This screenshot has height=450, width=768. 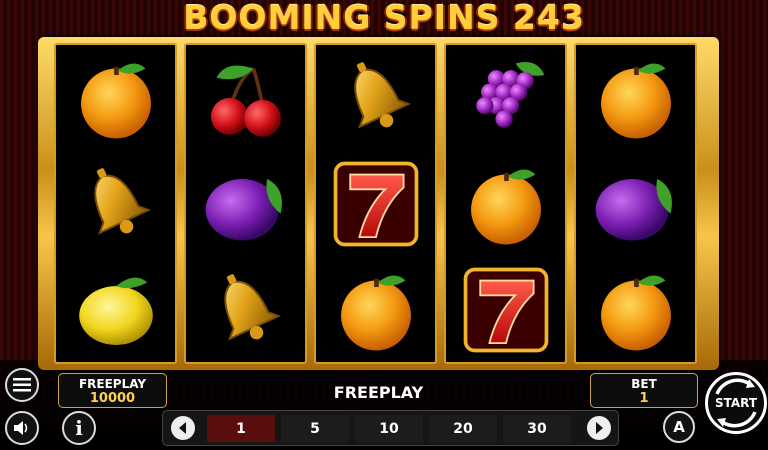 I want to click on sound-button, so click(x=22, y=428).